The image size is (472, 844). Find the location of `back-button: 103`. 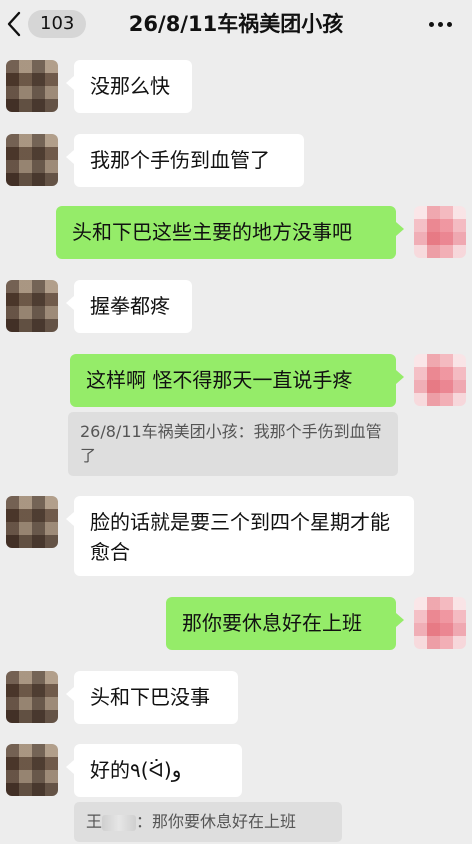

back-button: 103 is located at coordinates (46, 24).